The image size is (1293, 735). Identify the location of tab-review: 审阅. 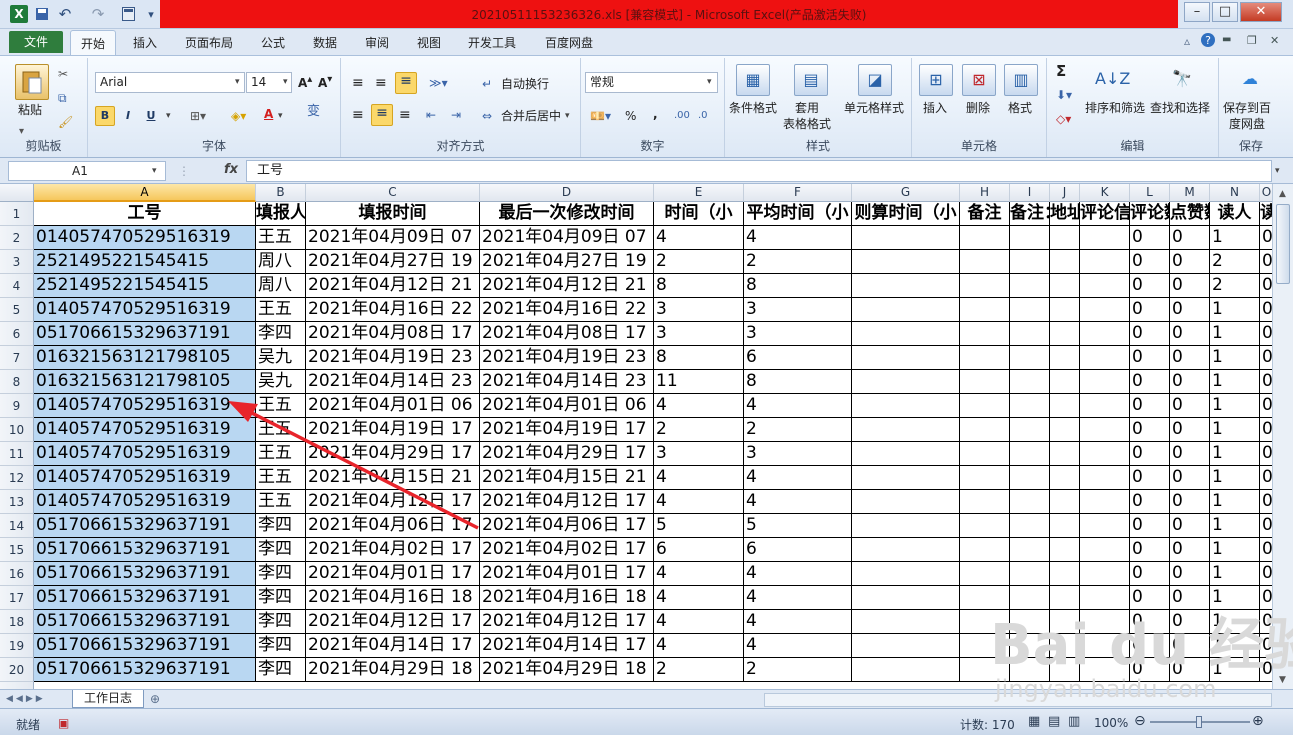
(377, 42).